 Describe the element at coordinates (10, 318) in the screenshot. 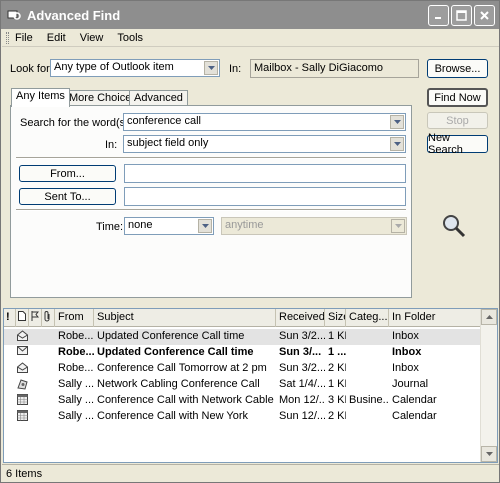

I see `importance-column-header: !` at that location.